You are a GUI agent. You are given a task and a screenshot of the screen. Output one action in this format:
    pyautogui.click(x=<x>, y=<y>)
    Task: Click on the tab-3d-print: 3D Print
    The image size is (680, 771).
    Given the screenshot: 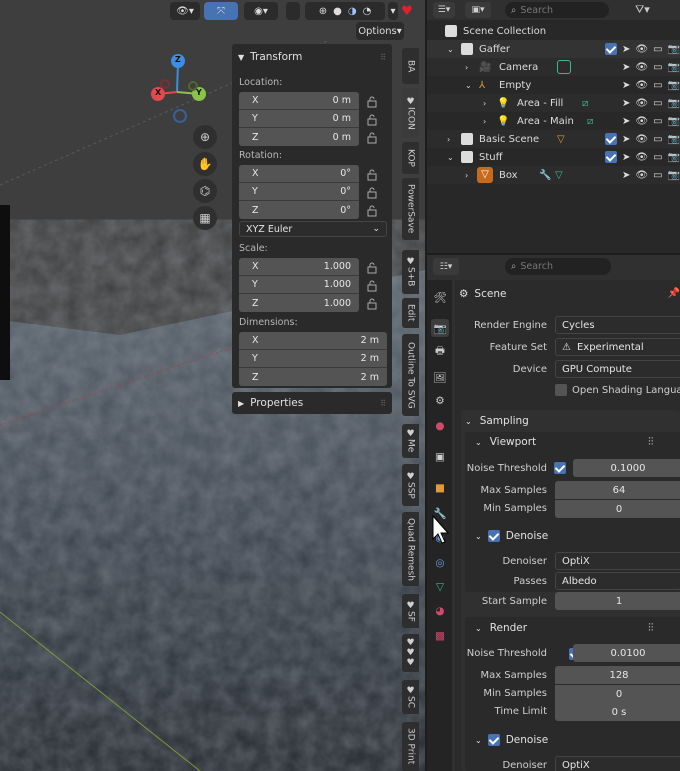 What is the action you would take?
    pyautogui.click(x=410, y=746)
    